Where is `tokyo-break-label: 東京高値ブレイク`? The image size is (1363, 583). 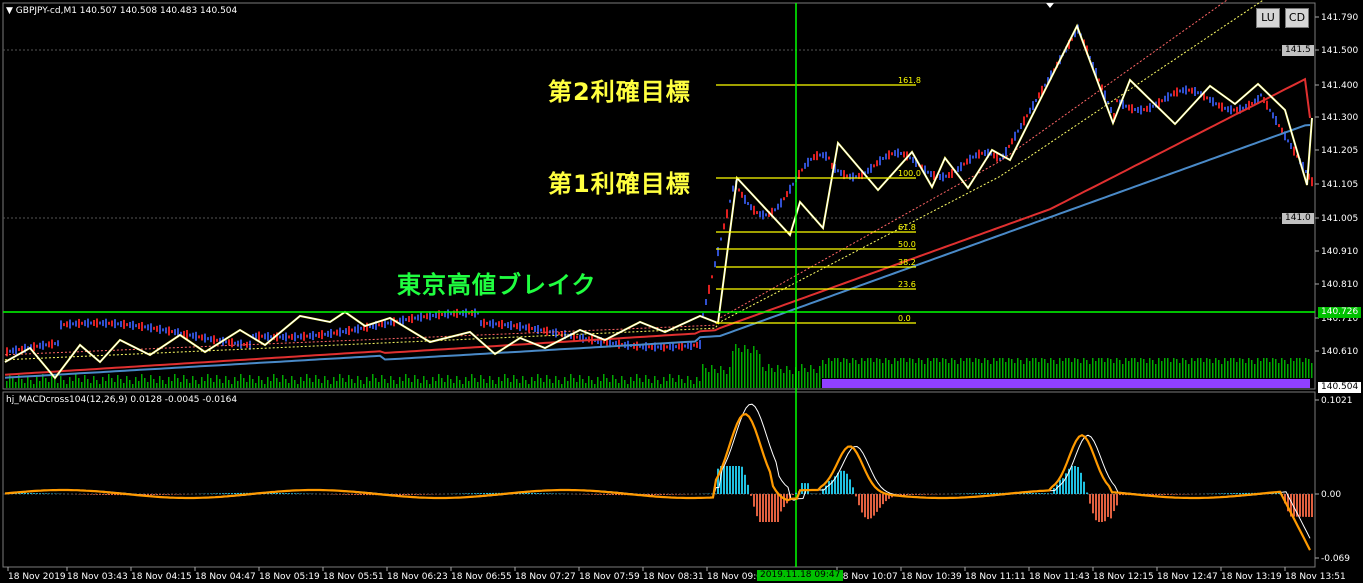
tokyo-break-label: 東京高値ブレイク is located at coordinates (497, 285).